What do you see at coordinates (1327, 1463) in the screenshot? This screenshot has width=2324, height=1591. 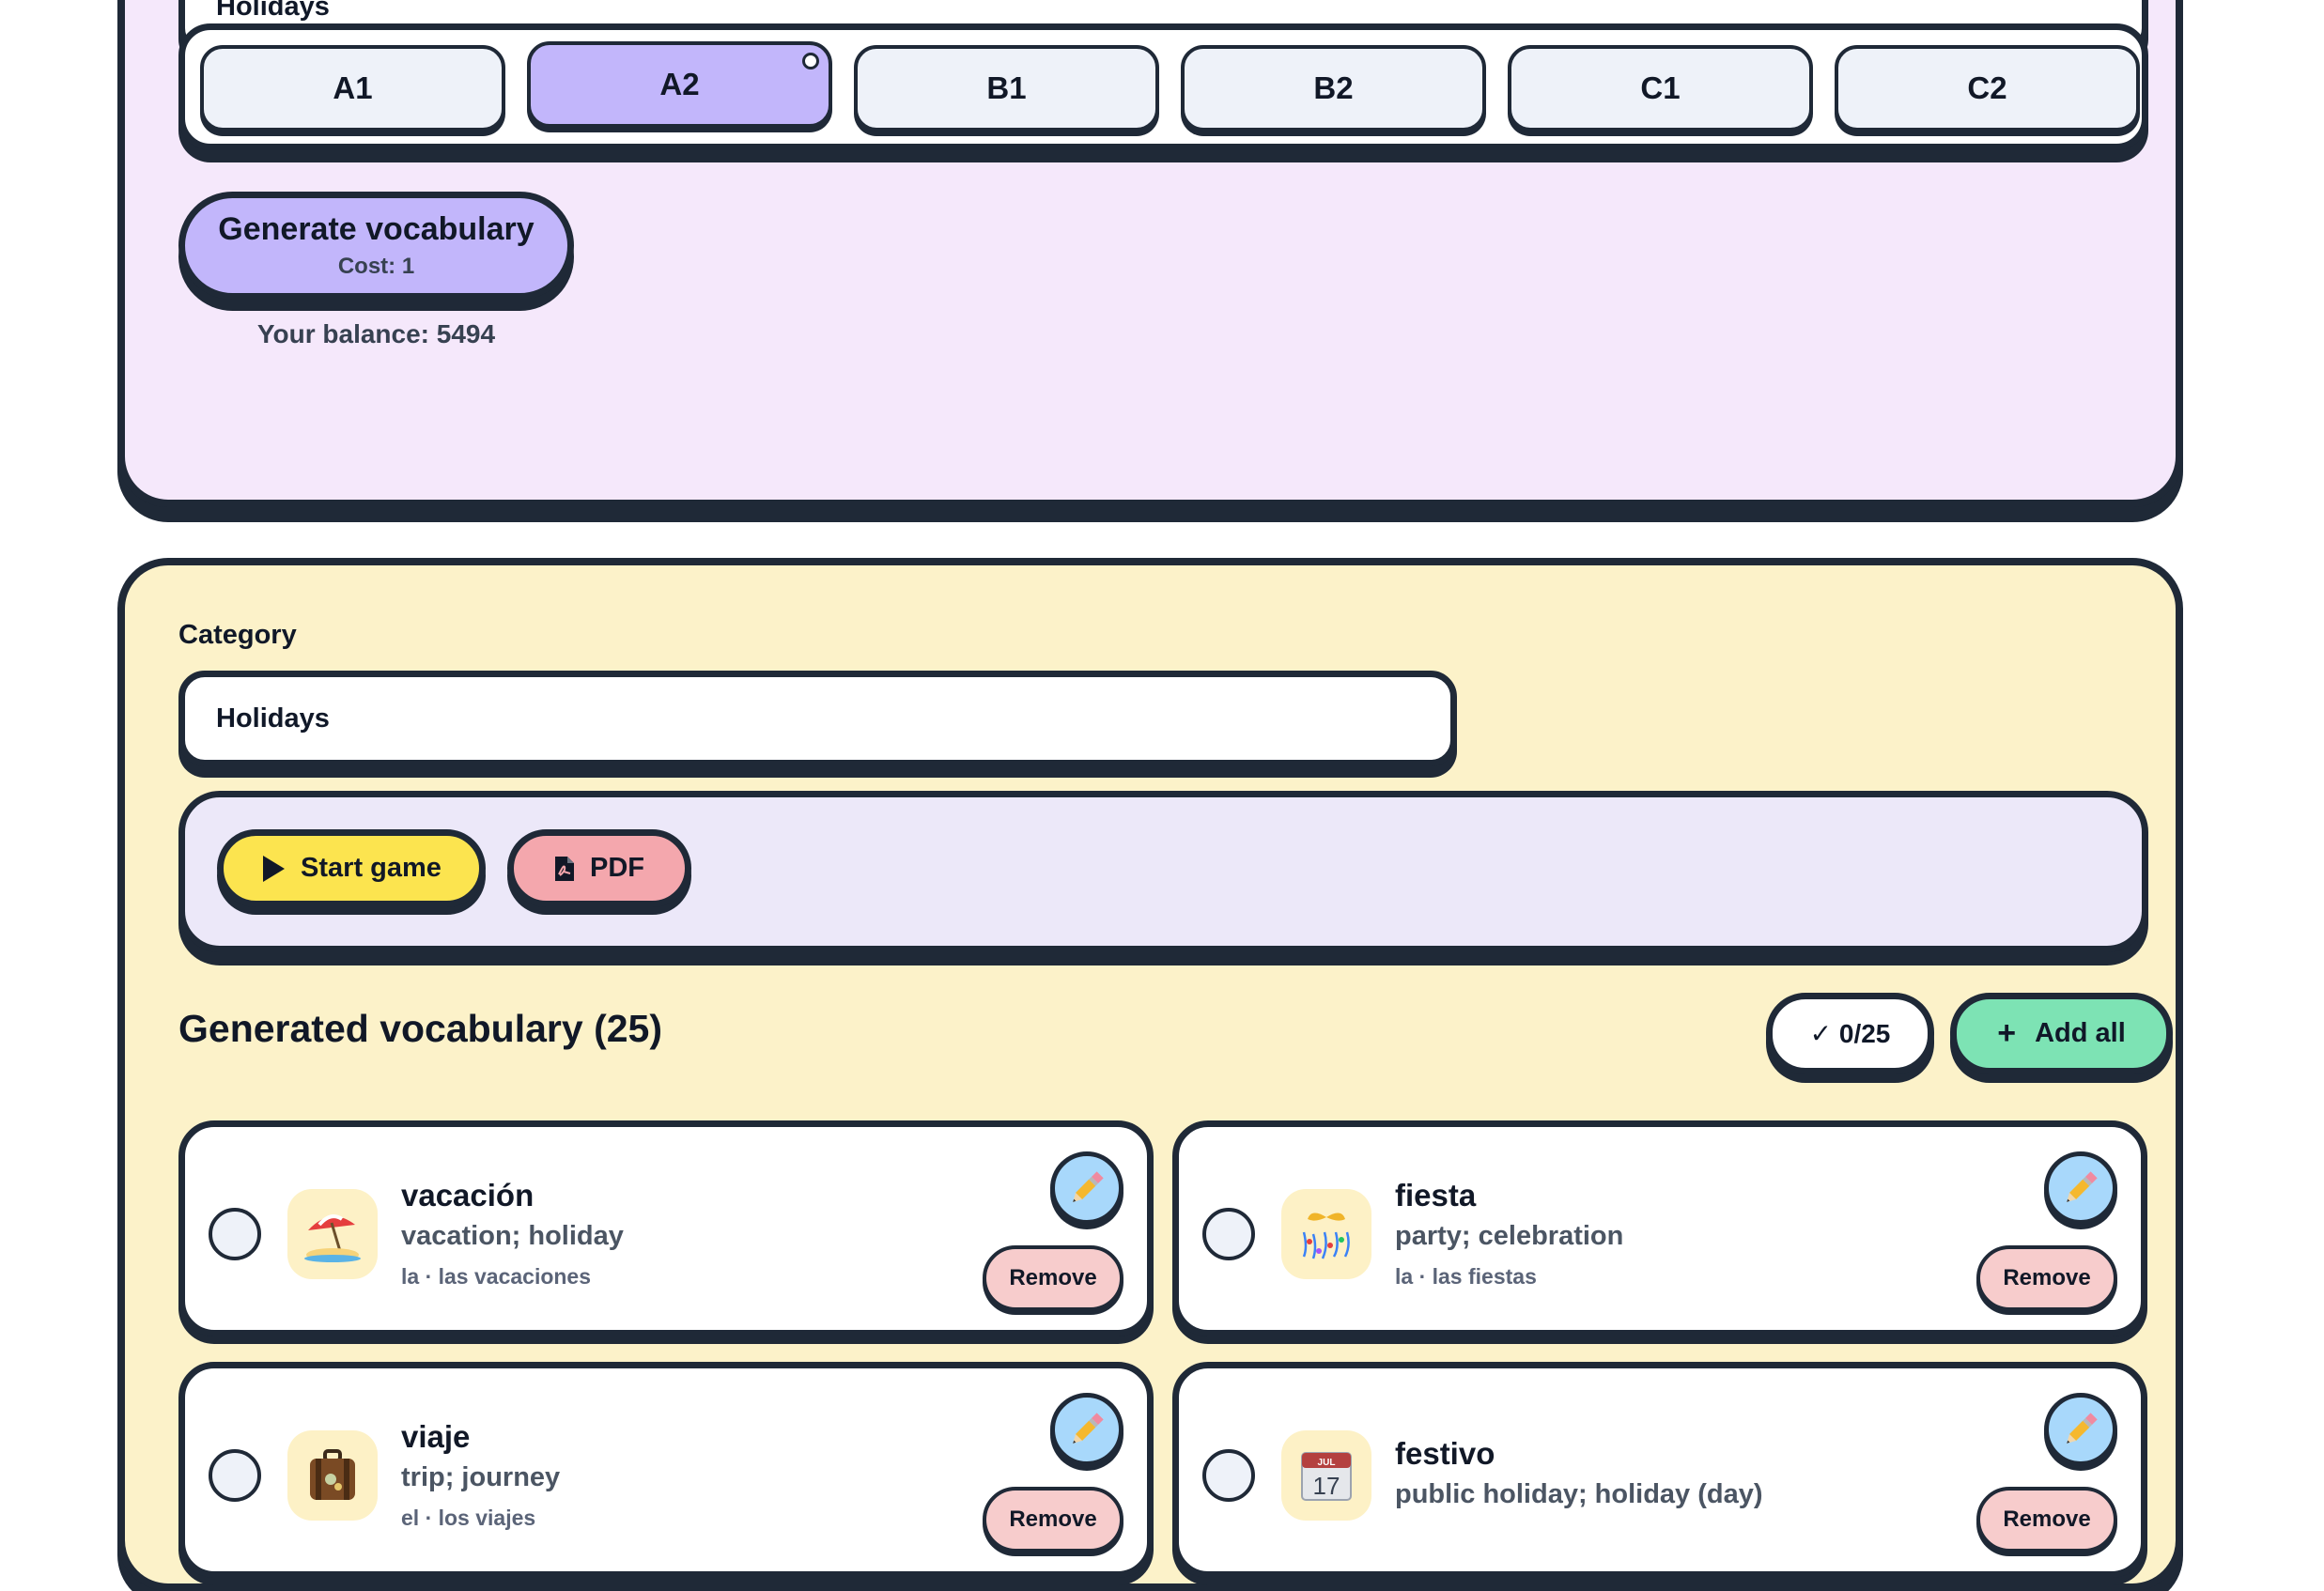 I see `svg-text: JUL` at bounding box center [1327, 1463].